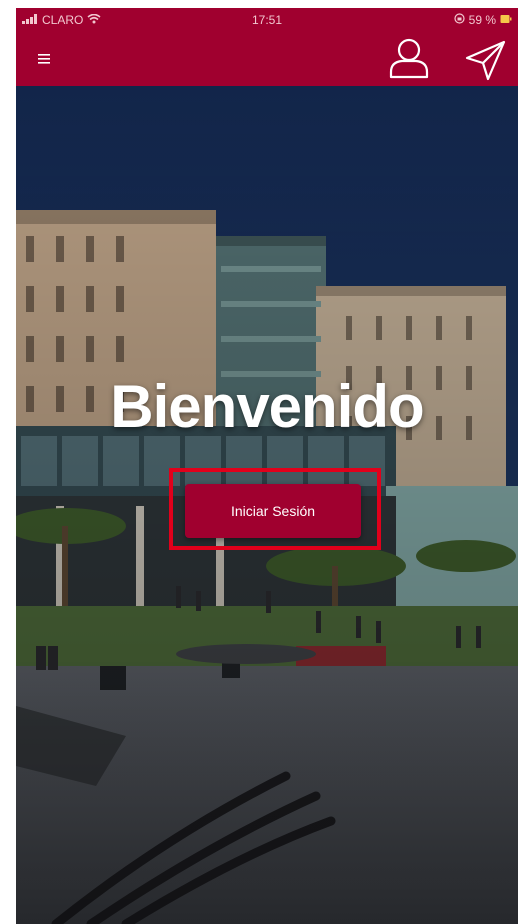  What do you see at coordinates (267, 406) in the screenshot?
I see `welcome-title: Bienvenido` at bounding box center [267, 406].